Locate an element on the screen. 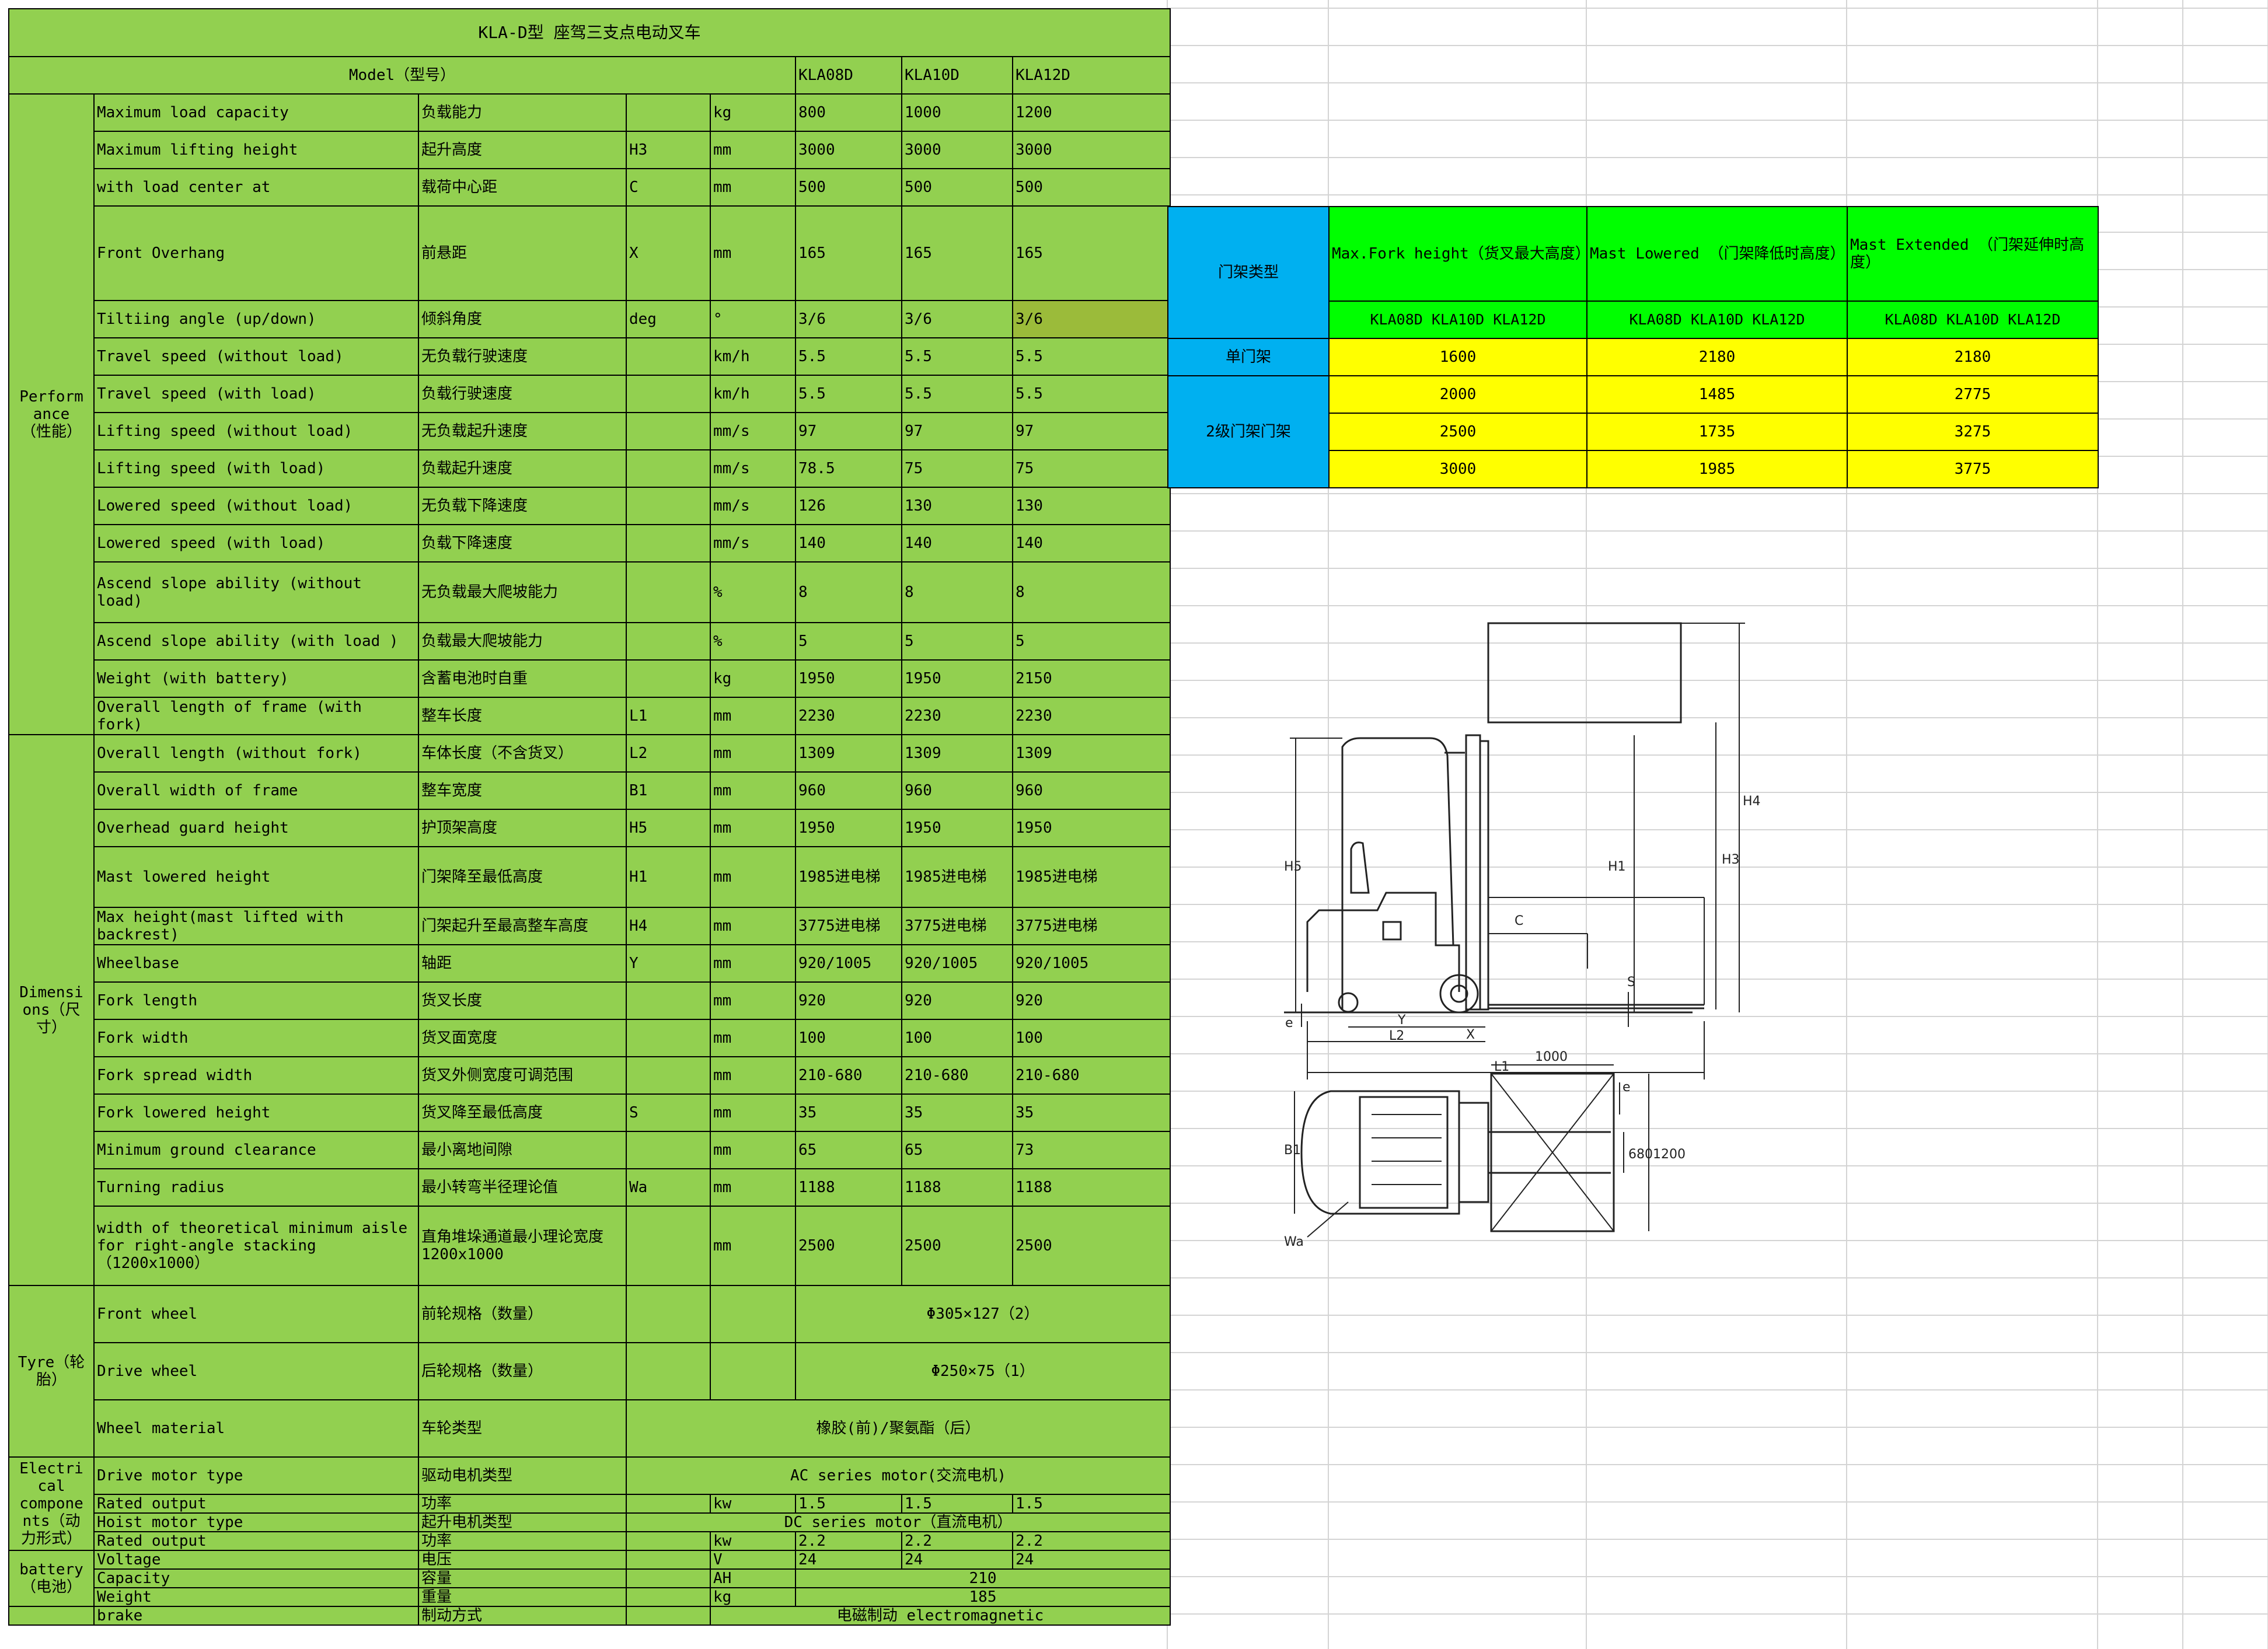 The width and height of the screenshot is (2268, 1649). param-cn: 门架起升至最高整车高度 is located at coordinates (522, 926).